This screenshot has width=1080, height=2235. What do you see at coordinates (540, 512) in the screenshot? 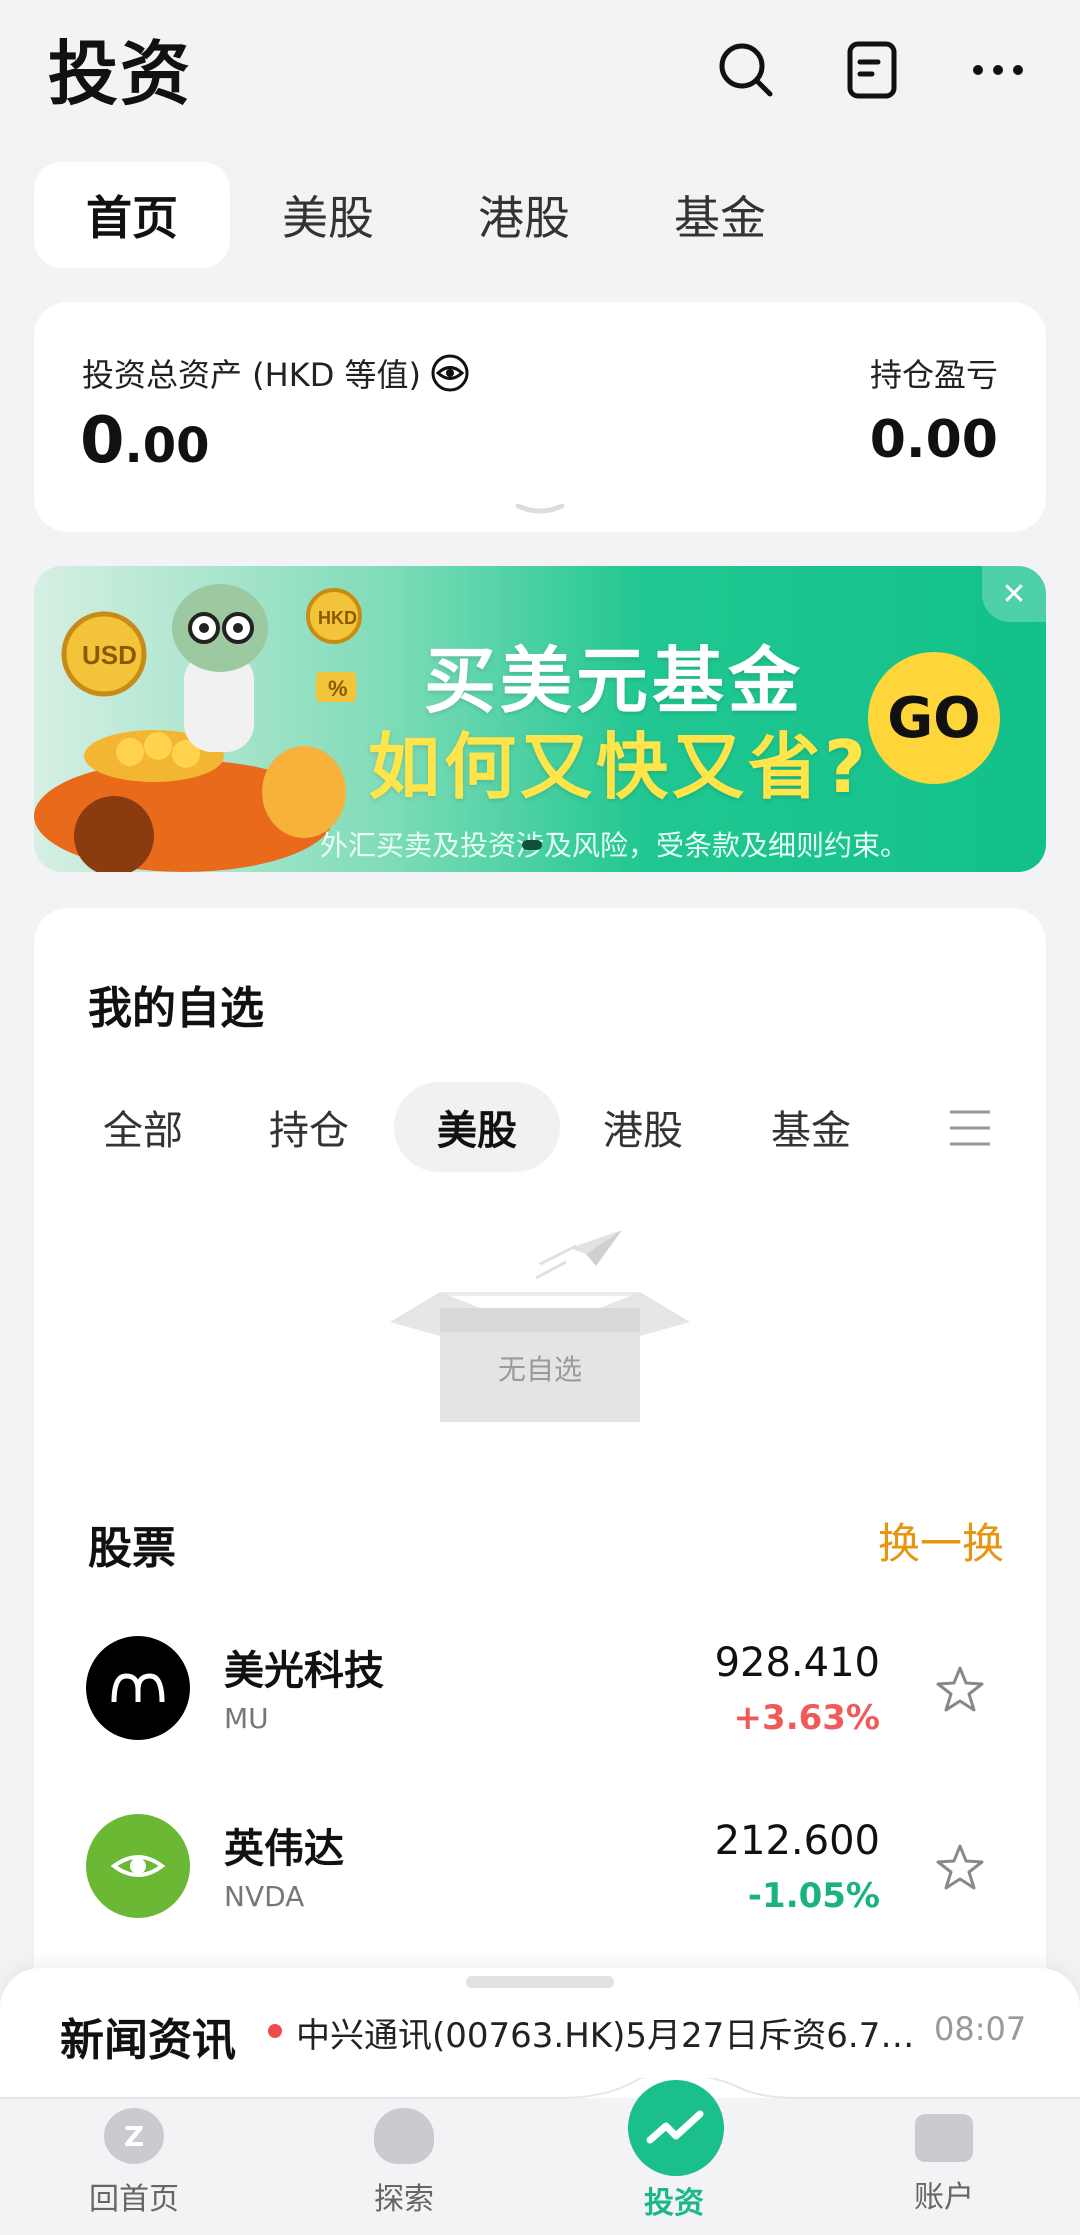
I see `chevron-down-icon` at bounding box center [540, 512].